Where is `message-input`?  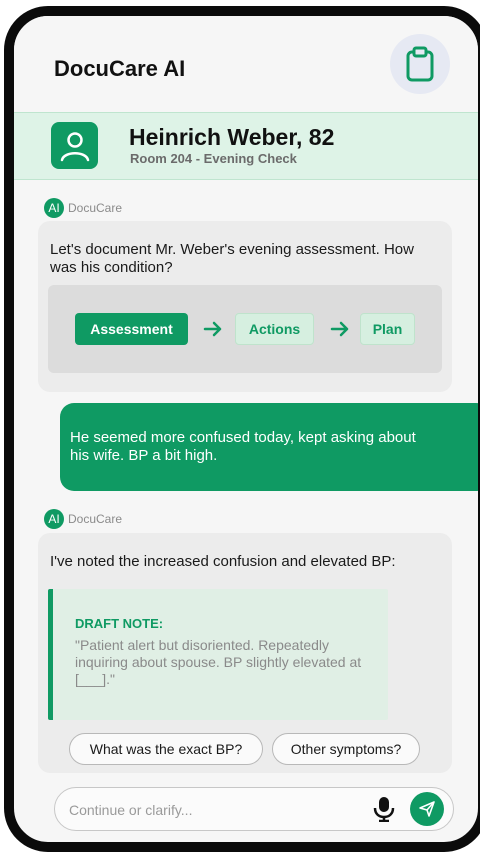
message-input is located at coordinates (209, 810).